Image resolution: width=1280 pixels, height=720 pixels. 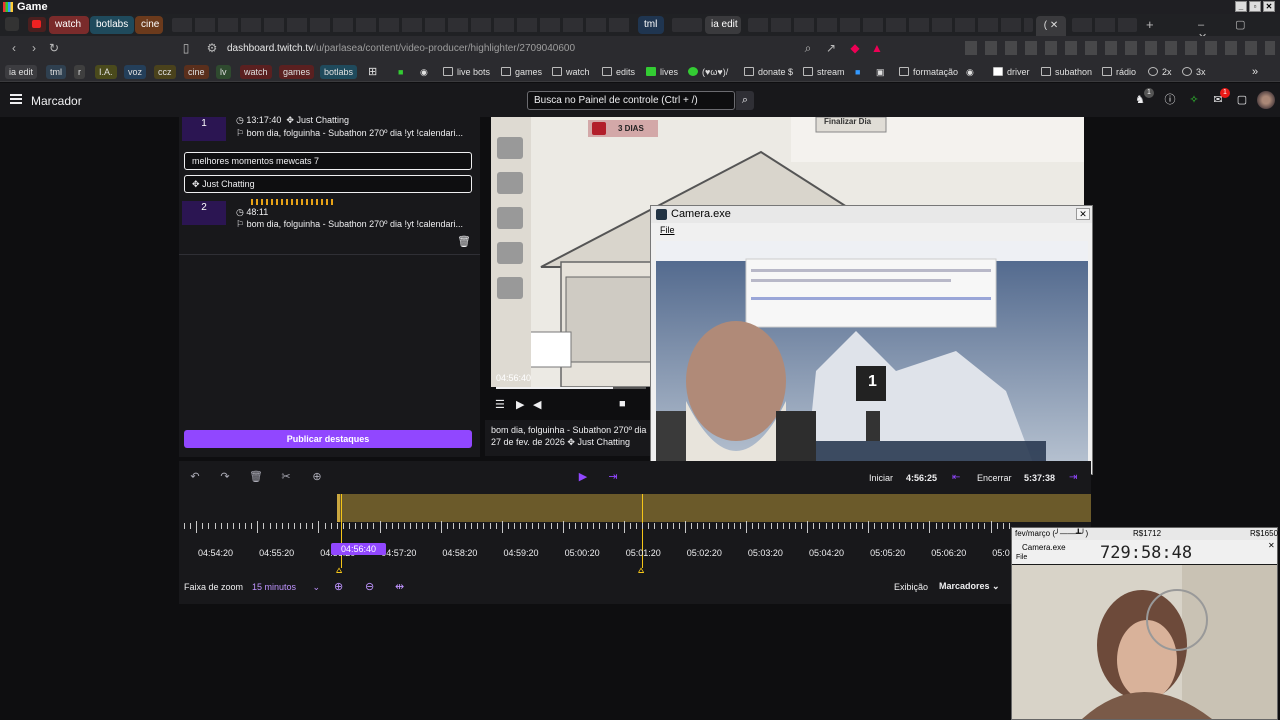 I want to click on skip-end-icon: ⇥, so click(x=613, y=477).